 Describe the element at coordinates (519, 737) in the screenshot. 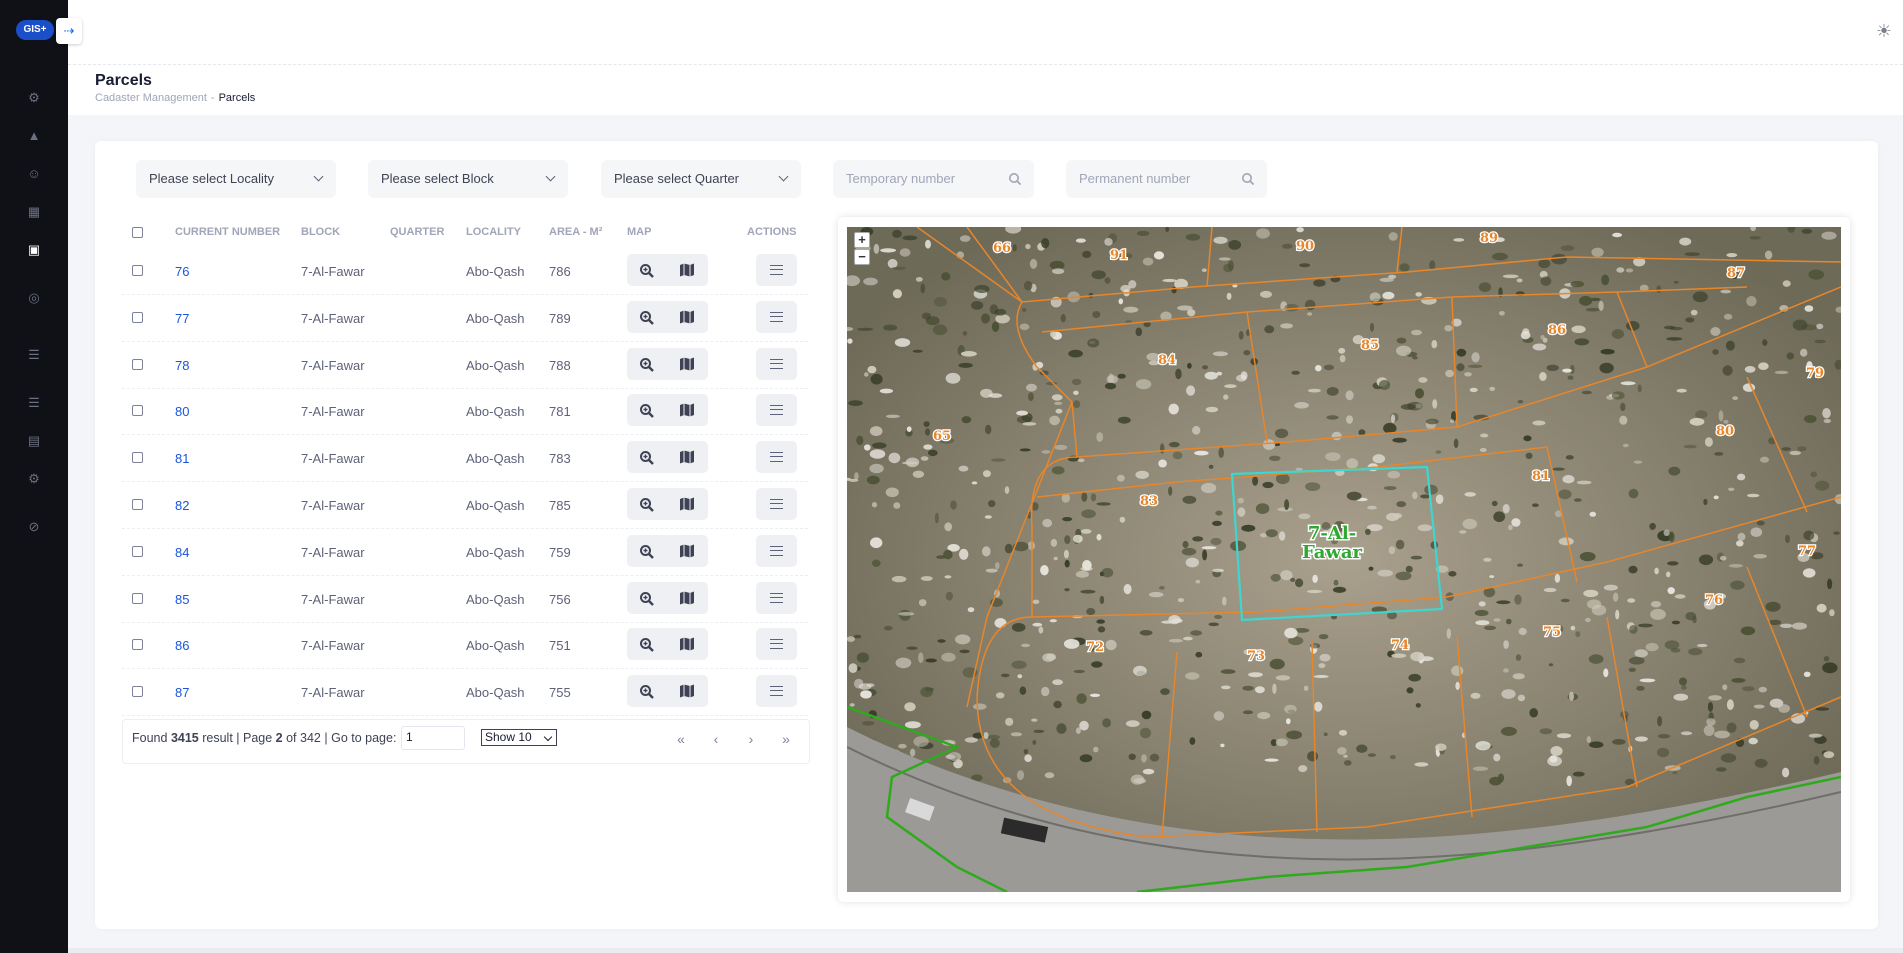

I see `page-size-select: Show 10` at that location.